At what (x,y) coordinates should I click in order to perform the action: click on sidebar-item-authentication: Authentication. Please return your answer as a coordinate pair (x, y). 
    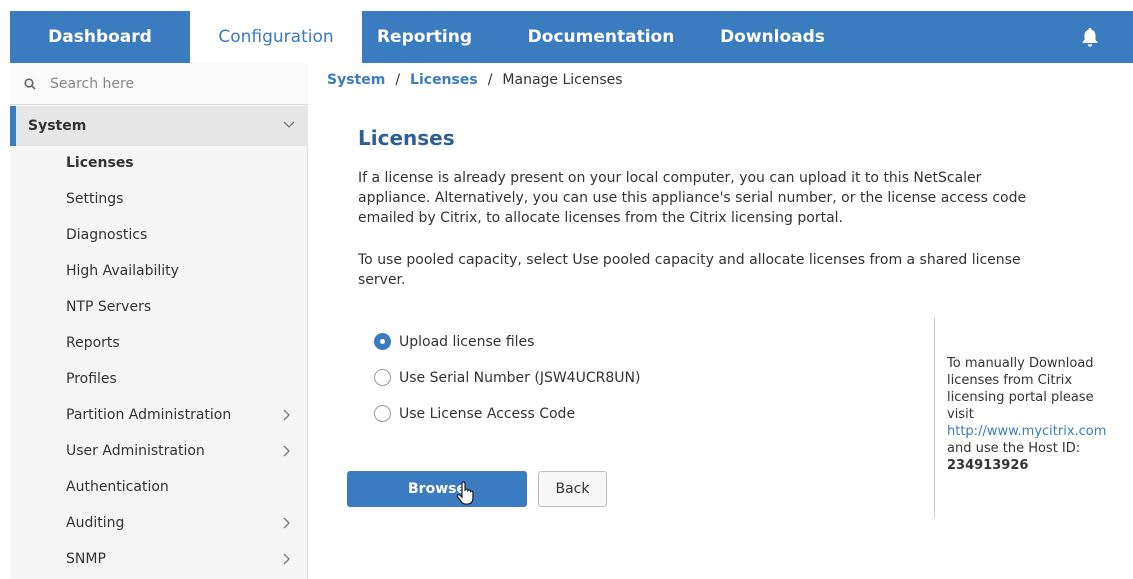
    Looking at the image, I should click on (159, 487).